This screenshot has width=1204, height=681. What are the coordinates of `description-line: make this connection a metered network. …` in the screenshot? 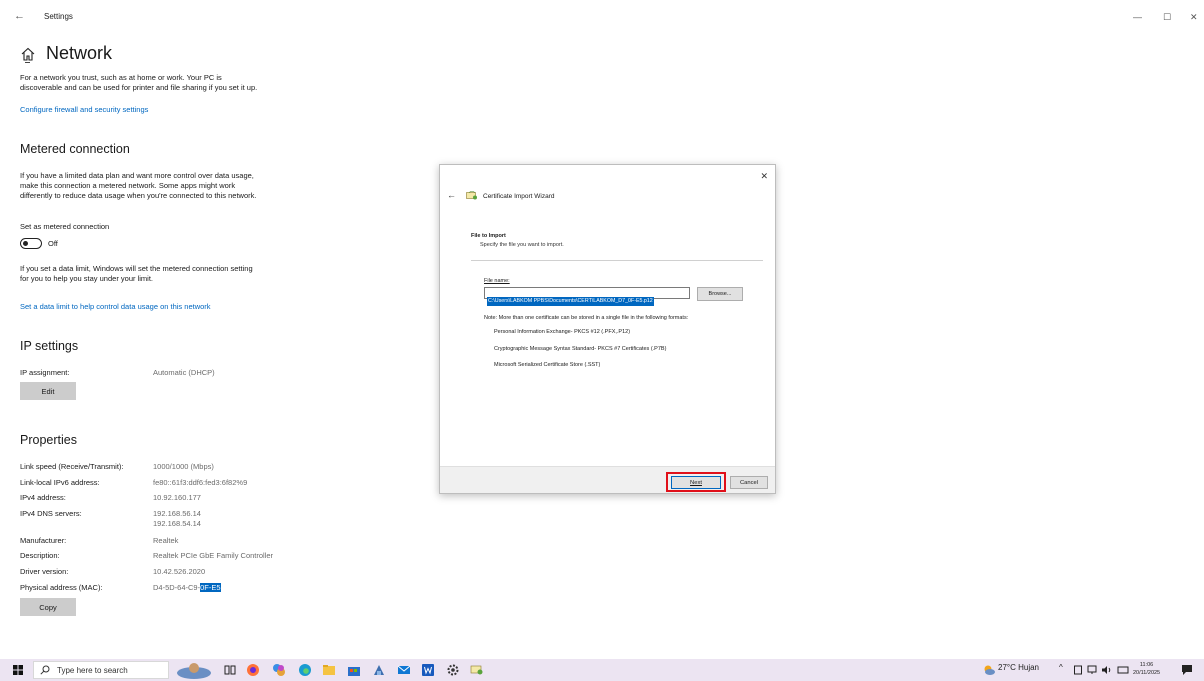 It's located at (128, 185).